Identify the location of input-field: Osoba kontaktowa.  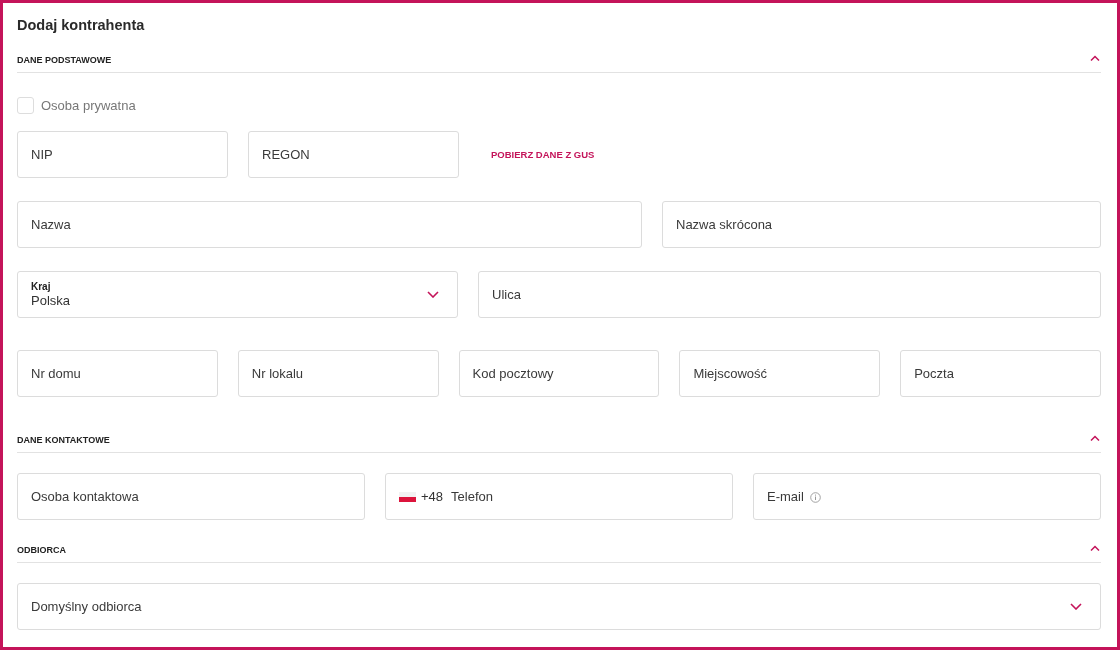
(191, 496).